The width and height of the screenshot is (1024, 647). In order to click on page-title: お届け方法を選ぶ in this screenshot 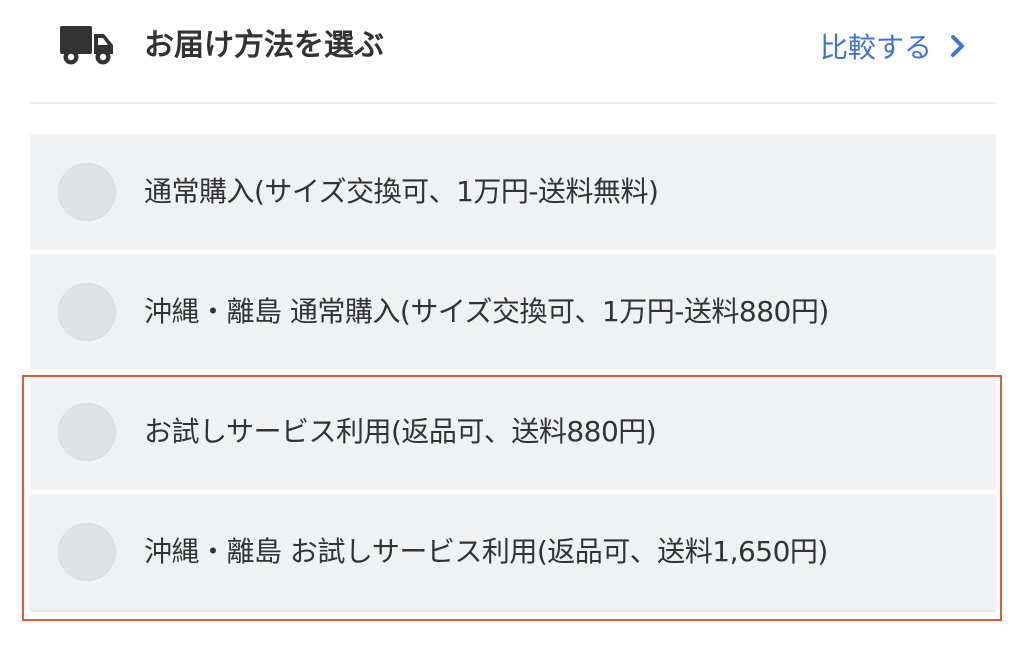, I will do `click(264, 45)`.